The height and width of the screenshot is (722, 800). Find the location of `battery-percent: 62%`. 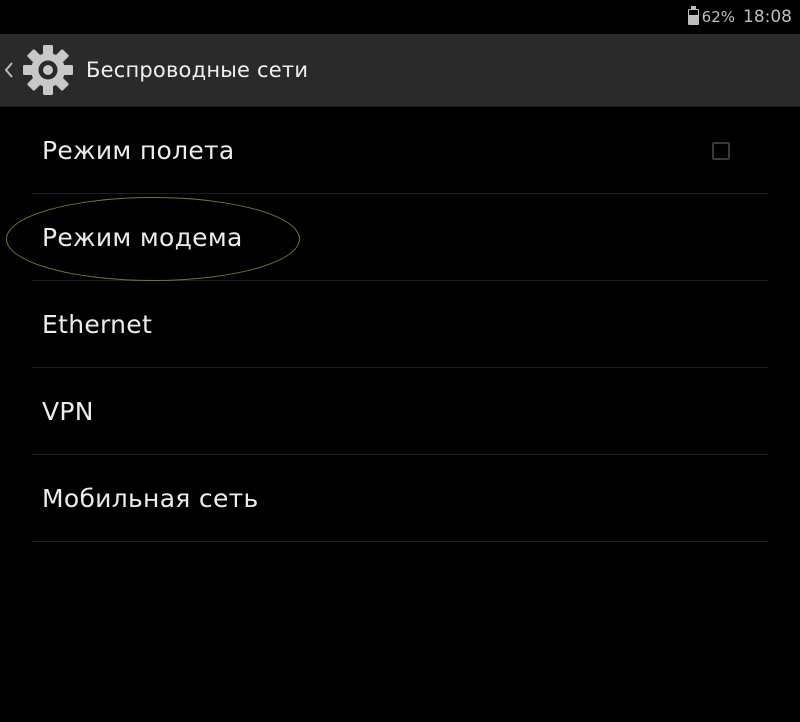

battery-percent: 62% is located at coordinates (718, 17).